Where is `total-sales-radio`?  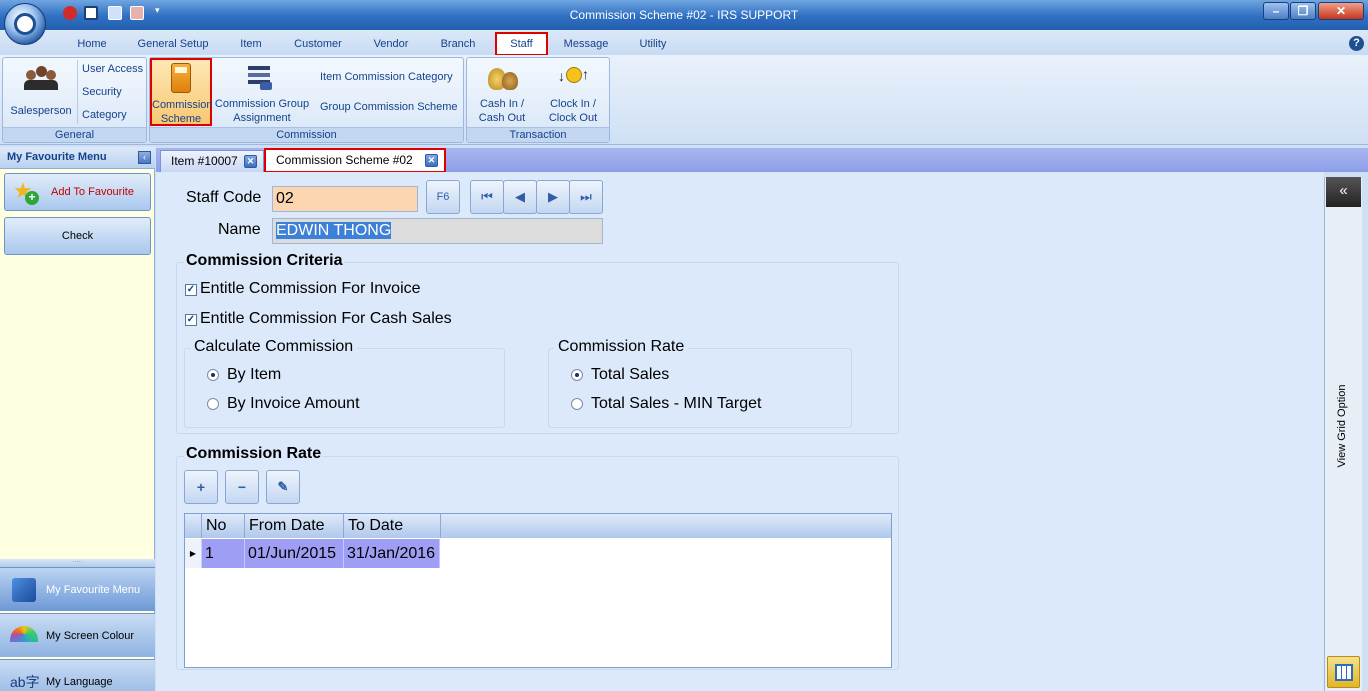
total-sales-radio is located at coordinates (577, 375).